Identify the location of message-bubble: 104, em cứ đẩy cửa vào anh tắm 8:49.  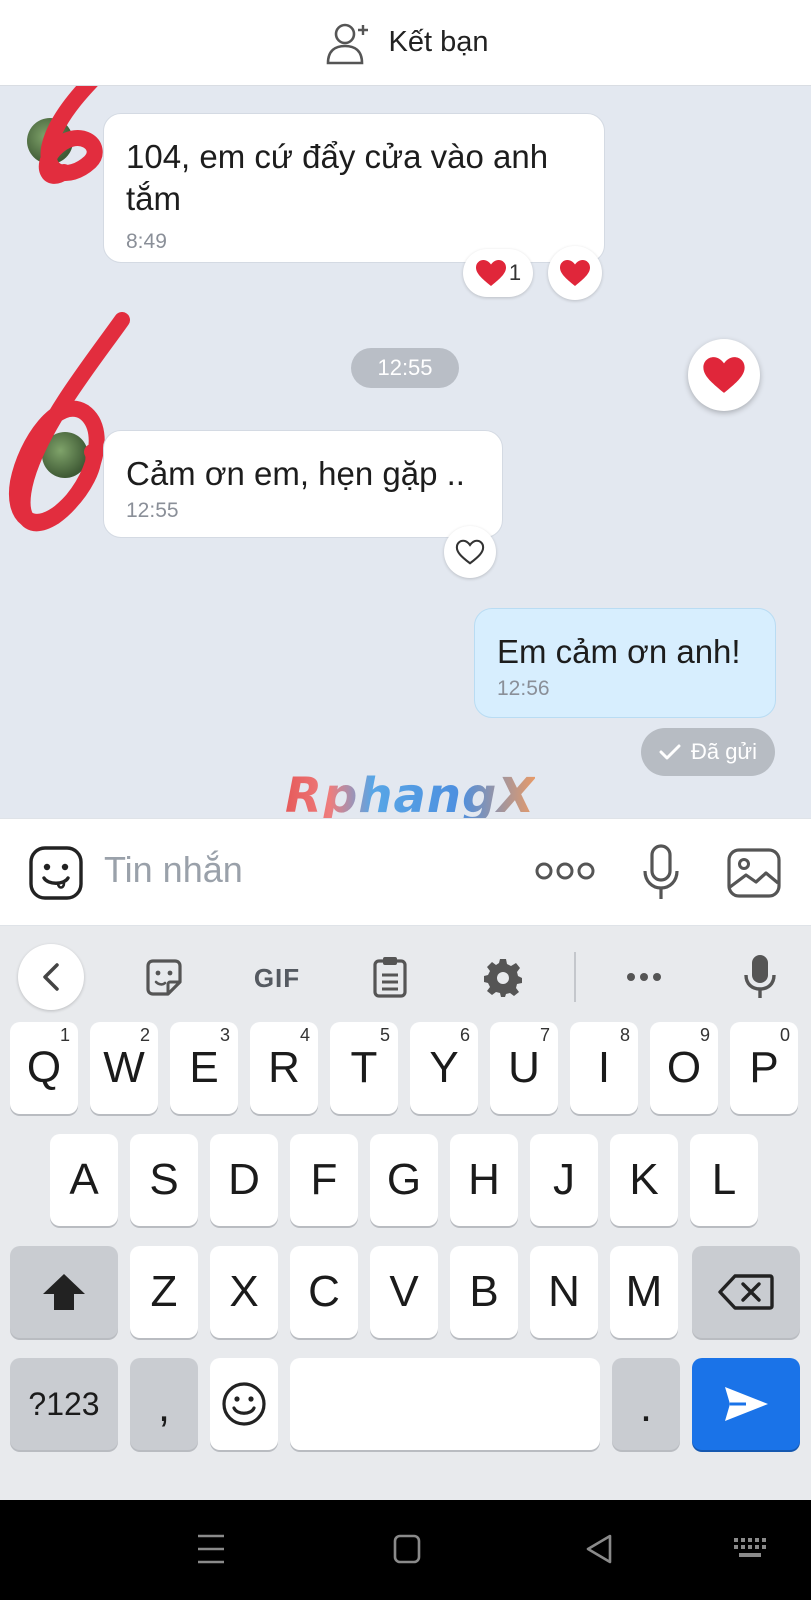
(354, 188).